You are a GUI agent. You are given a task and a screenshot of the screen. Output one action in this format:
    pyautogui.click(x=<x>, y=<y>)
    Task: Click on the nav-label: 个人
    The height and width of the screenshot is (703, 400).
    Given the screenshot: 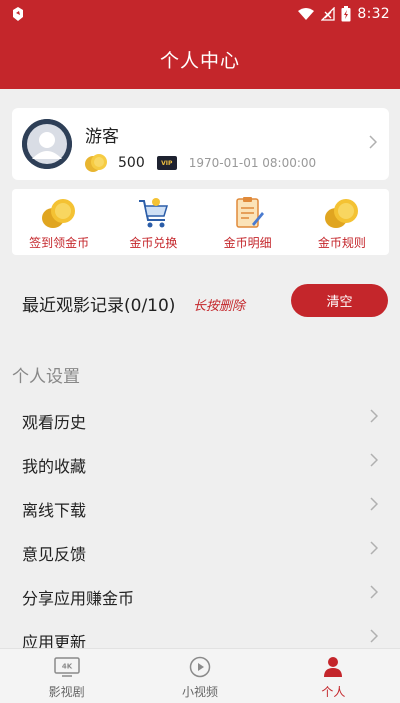 What is the action you would take?
    pyautogui.click(x=333, y=692)
    